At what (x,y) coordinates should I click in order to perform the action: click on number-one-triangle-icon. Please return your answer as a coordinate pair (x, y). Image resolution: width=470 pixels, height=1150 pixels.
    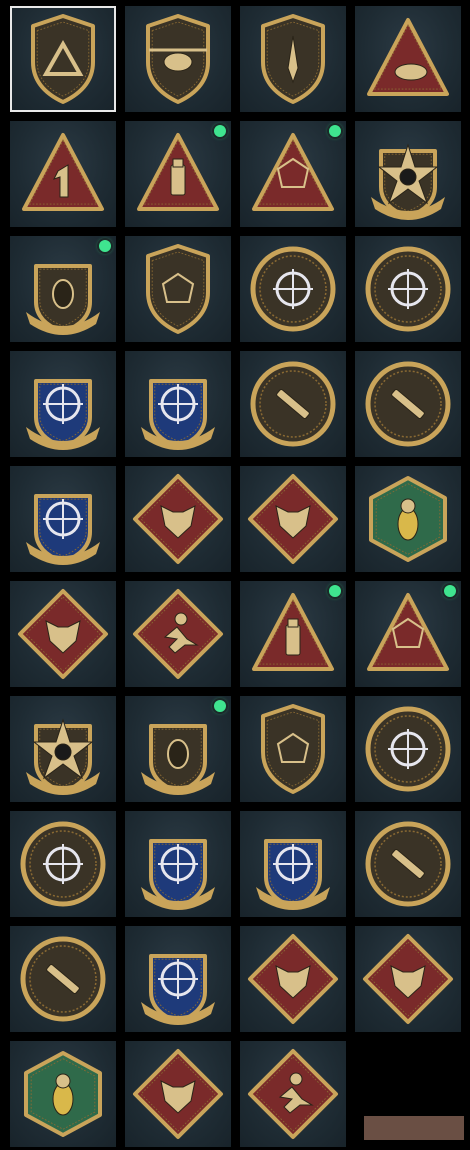
    Looking at the image, I should click on (63, 172).